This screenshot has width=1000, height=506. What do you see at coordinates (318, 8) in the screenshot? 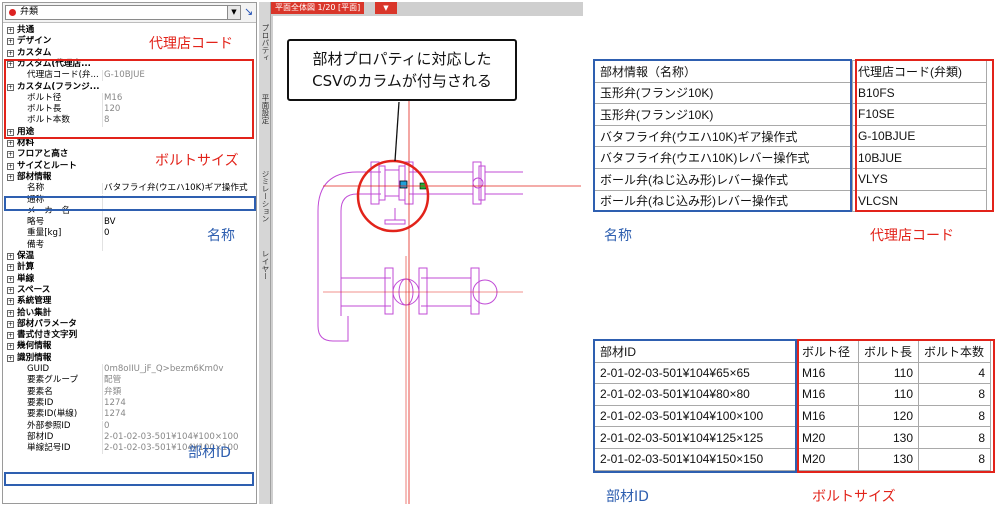
I see `view-title-tab: 平面全体図 1/20 [平面]` at bounding box center [318, 8].